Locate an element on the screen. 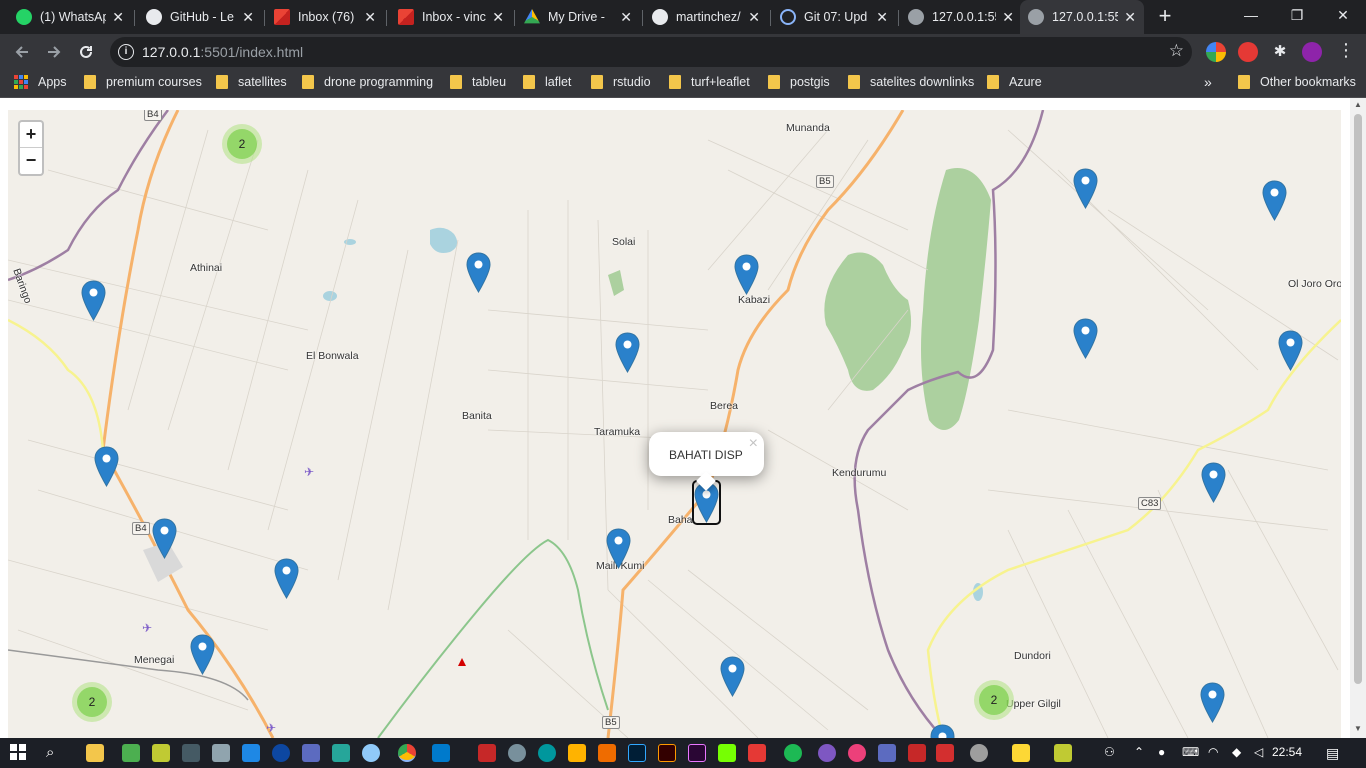 This screenshot has width=1366, height=768. tab-github: GitHub - Le ✕ is located at coordinates (200, 17).